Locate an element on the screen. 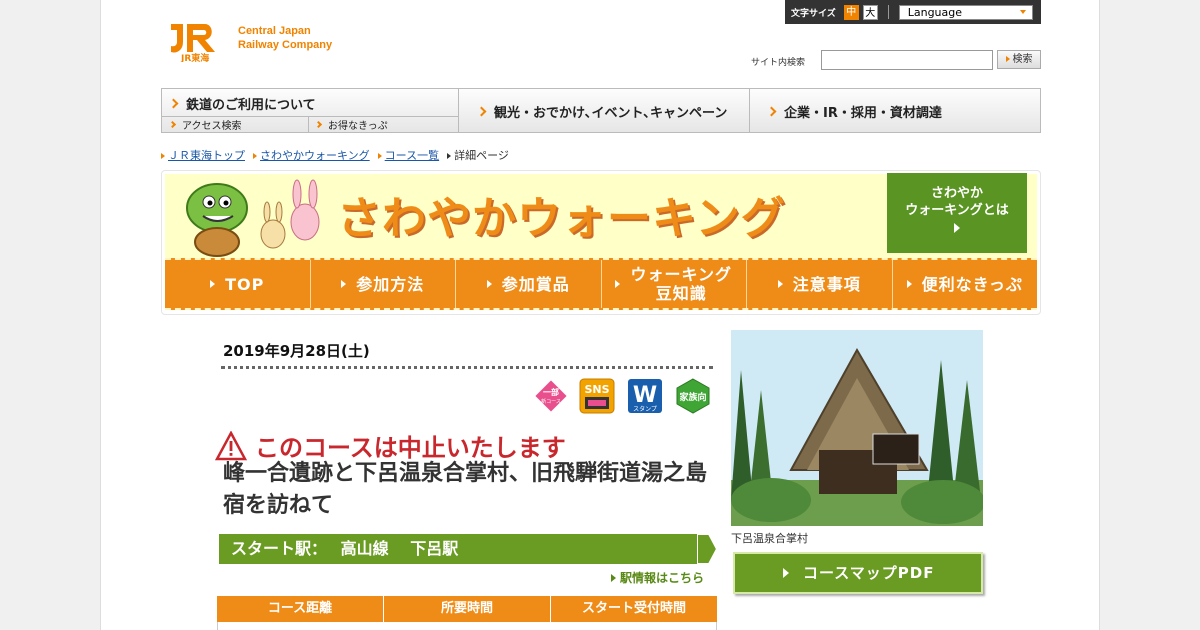 The image size is (1200, 630). start-station-bar: スタート駅： 高山線 下呂駅 is located at coordinates (464, 549).